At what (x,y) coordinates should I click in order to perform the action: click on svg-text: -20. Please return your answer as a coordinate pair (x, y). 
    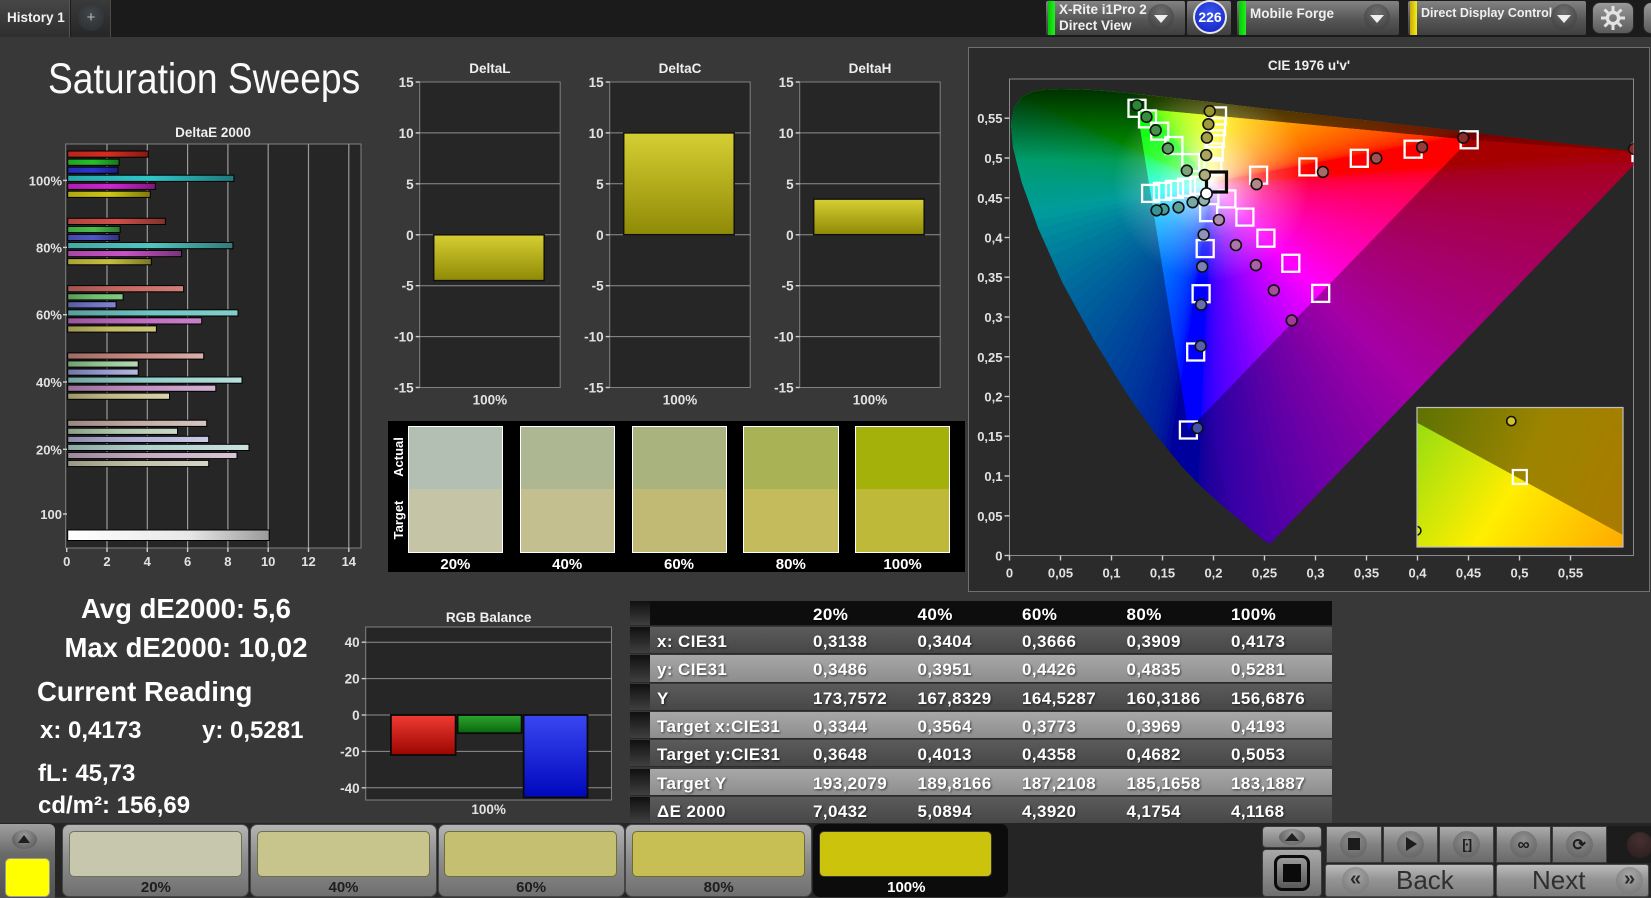
    Looking at the image, I should click on (350, 751).